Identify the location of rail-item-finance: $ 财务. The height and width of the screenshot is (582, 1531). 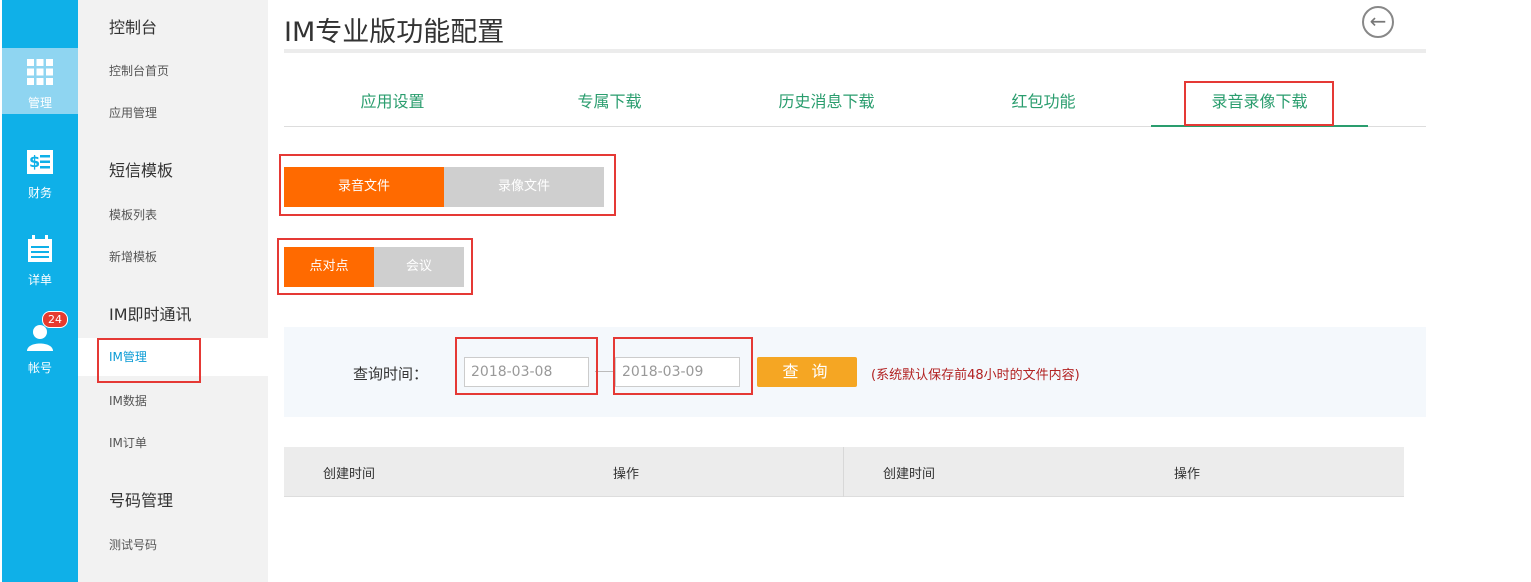
(40, 171).